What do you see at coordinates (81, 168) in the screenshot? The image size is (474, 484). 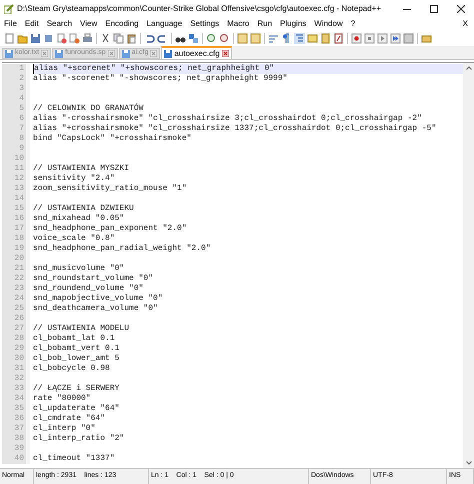 I see `code-line: // USTAWIENIA MYSZKI` at bounding box center [81, 168].